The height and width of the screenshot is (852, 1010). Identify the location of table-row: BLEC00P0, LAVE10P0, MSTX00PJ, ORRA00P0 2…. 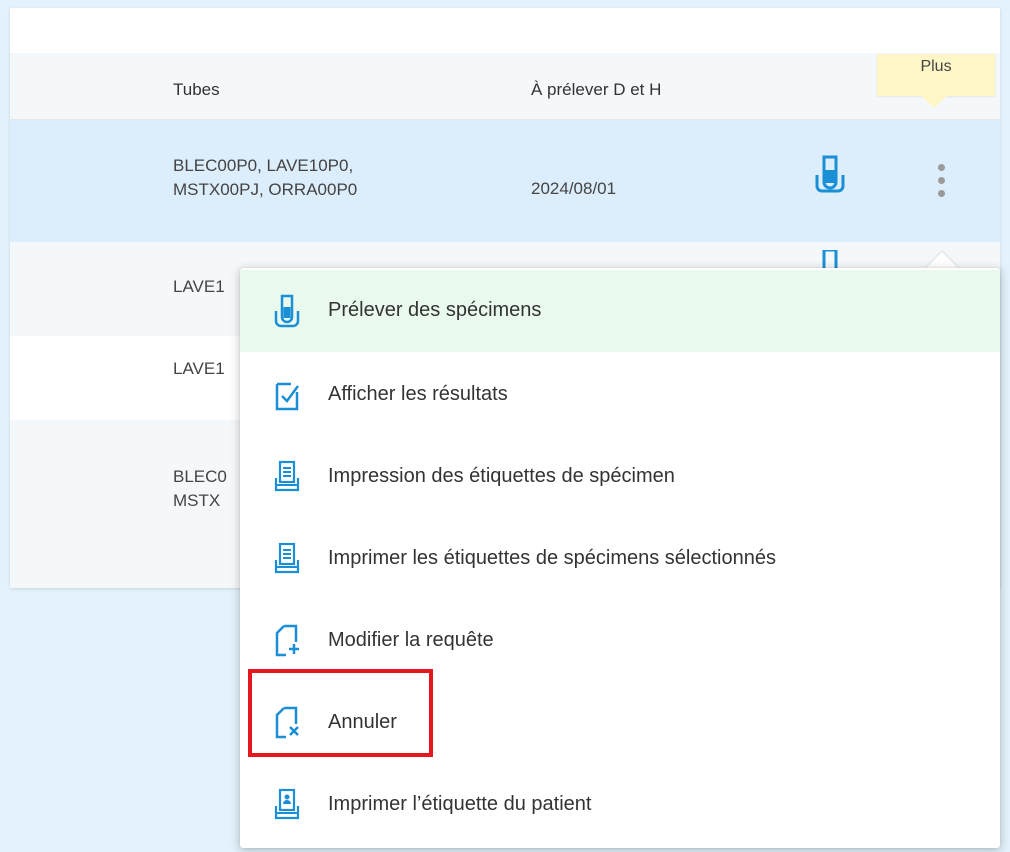
(505, 181).